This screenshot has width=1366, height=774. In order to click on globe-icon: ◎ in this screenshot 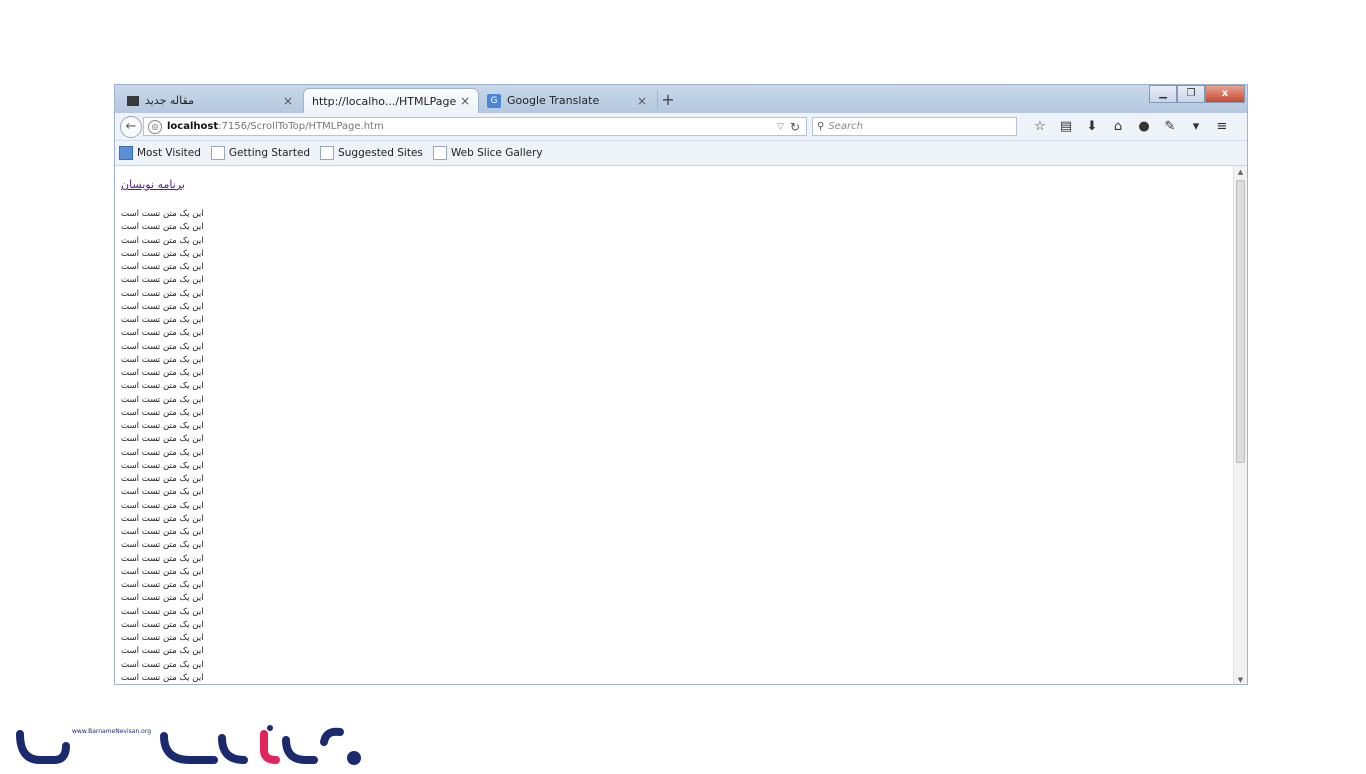, I will do `click(155, 126)`.